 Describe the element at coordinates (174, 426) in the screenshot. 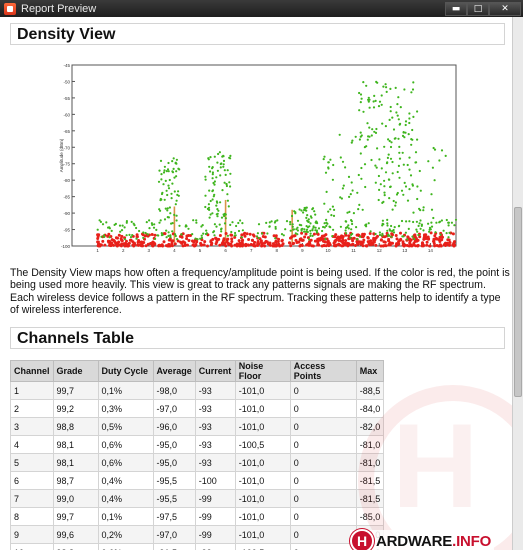

I see `table-cell: -96,0` at that location.